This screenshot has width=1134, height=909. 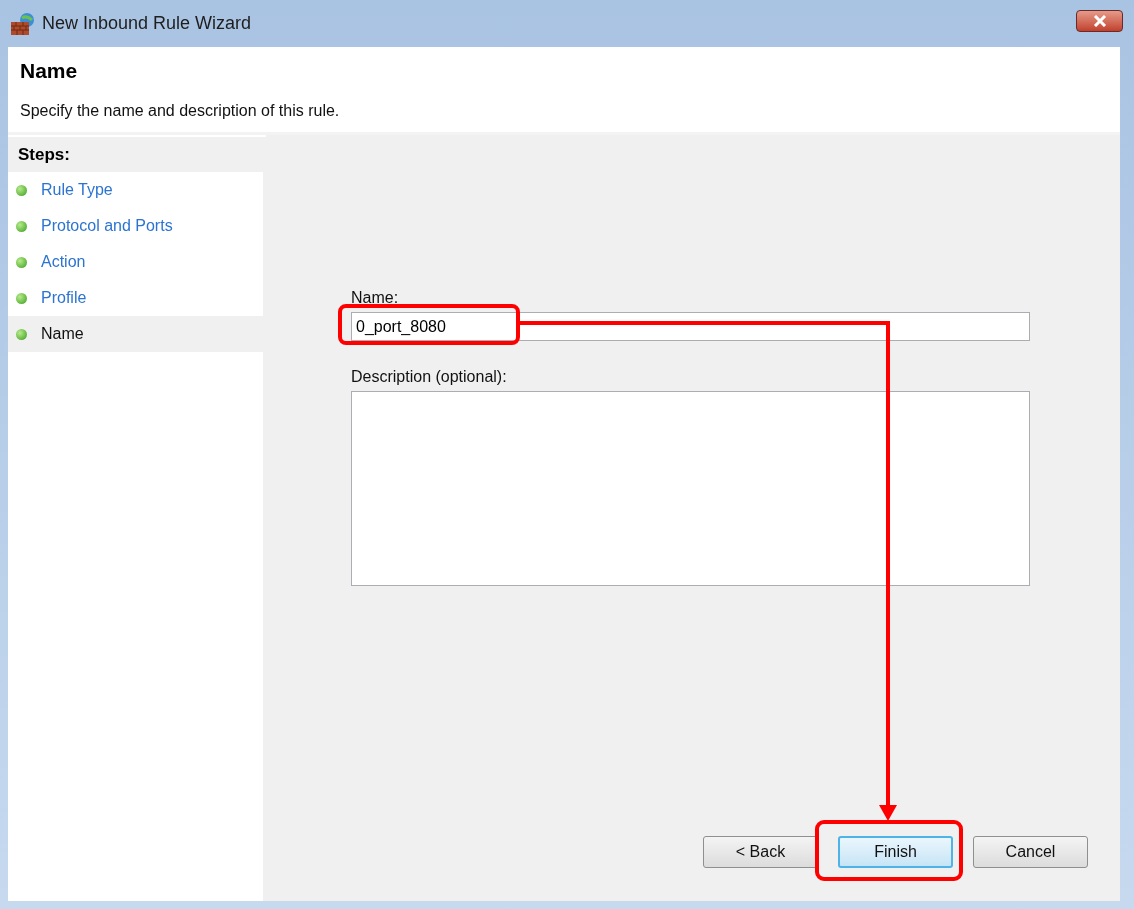 I want to click on close-button, so click(x=1099, y=20).